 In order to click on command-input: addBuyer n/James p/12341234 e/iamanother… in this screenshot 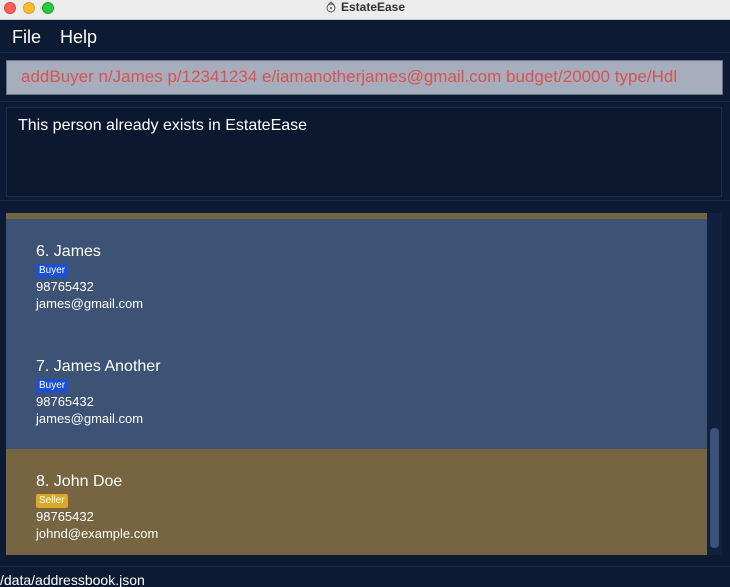, I will do `click(364, 77)`.